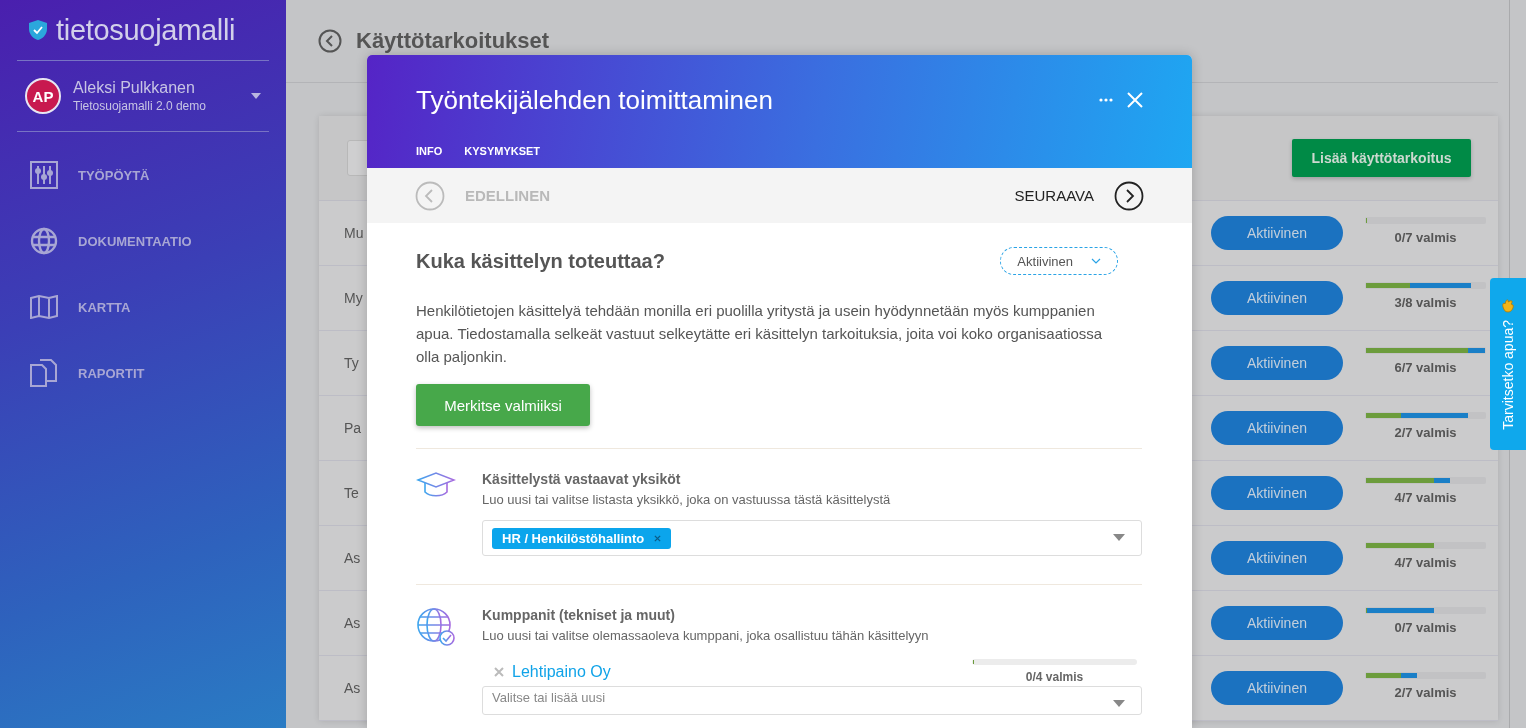 The width and height of the screenshot is (1526, 728). I want to click on section-title: Kumppanit (tekniset ja muut), so click(579, 615).